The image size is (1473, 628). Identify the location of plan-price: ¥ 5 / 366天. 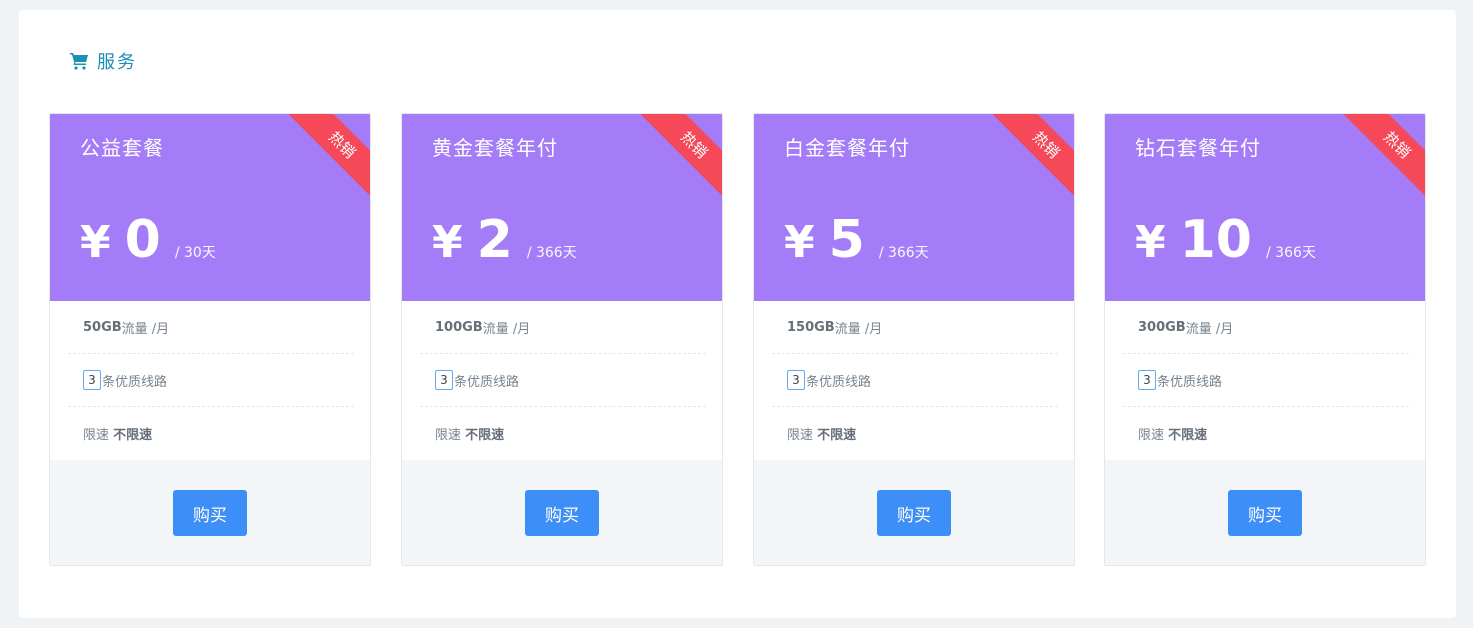
(856, 240).